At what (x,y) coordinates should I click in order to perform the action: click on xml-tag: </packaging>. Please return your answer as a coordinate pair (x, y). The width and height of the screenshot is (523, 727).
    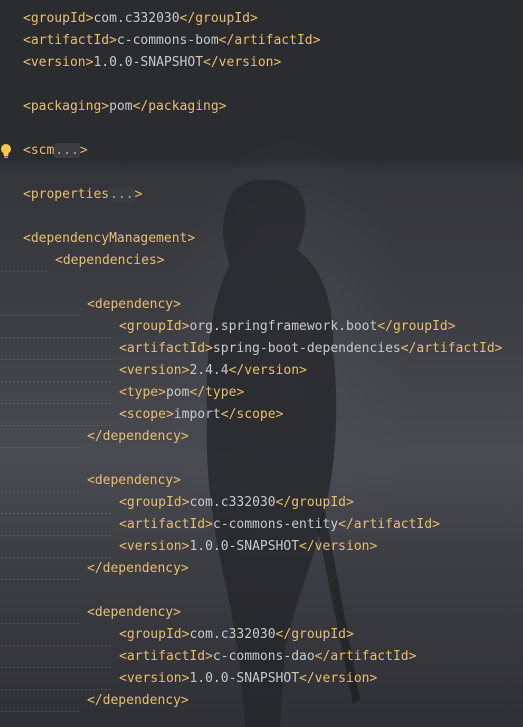
    Looking at the image, I should click on (179, 106).